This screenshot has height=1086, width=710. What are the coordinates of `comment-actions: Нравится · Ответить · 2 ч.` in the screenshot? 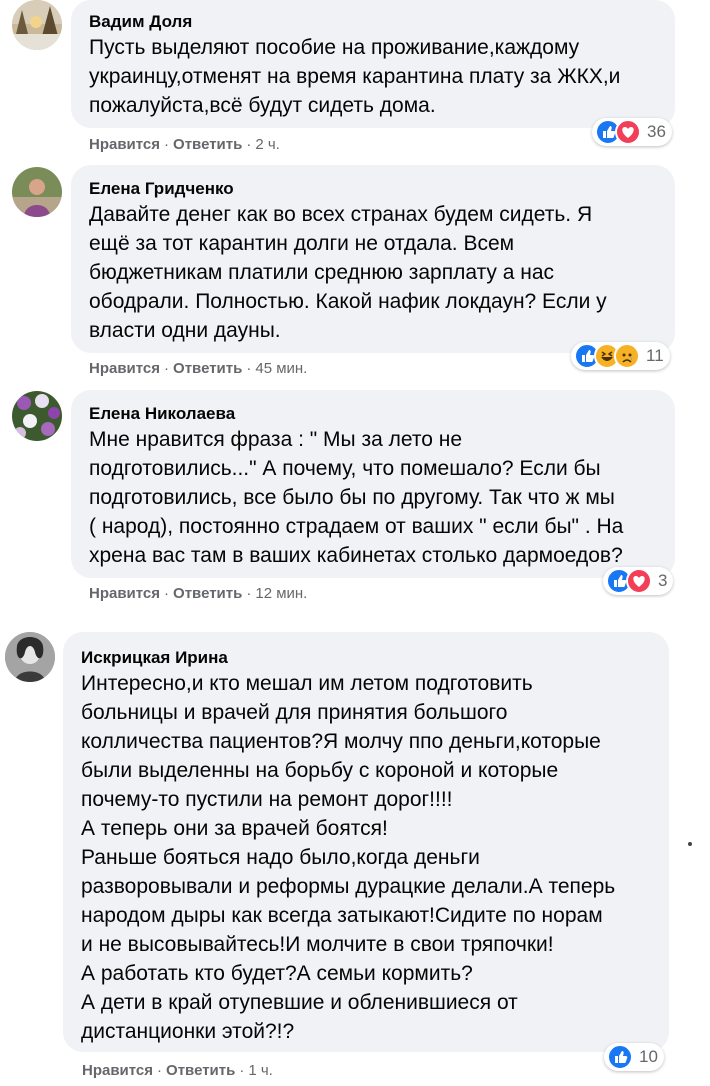 It's located at (184, 144).